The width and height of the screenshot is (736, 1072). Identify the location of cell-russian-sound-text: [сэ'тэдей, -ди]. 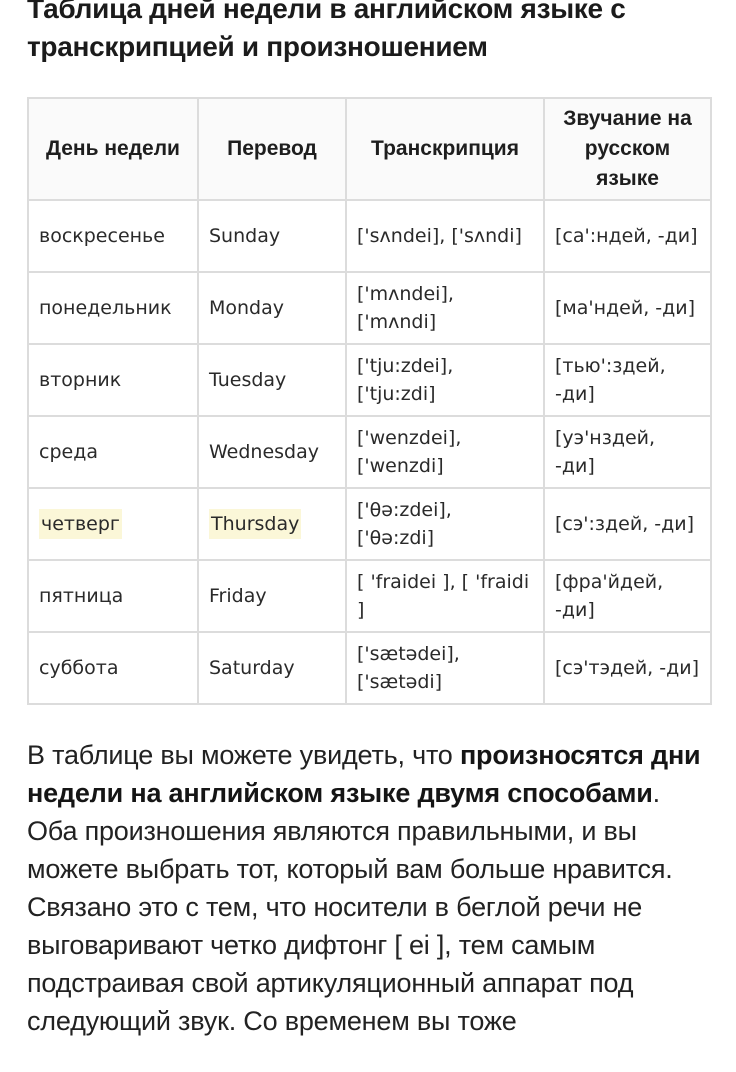
(627, 668).